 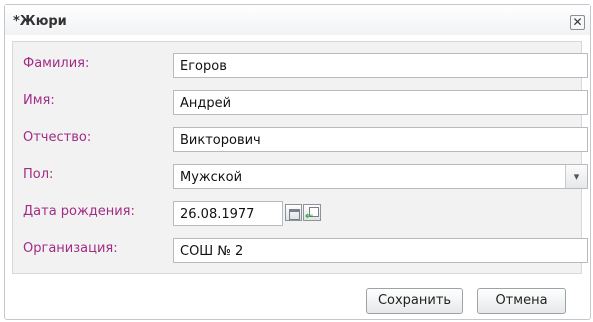 I want to click on save-button: Сохранить, so click(x=414, y=301).